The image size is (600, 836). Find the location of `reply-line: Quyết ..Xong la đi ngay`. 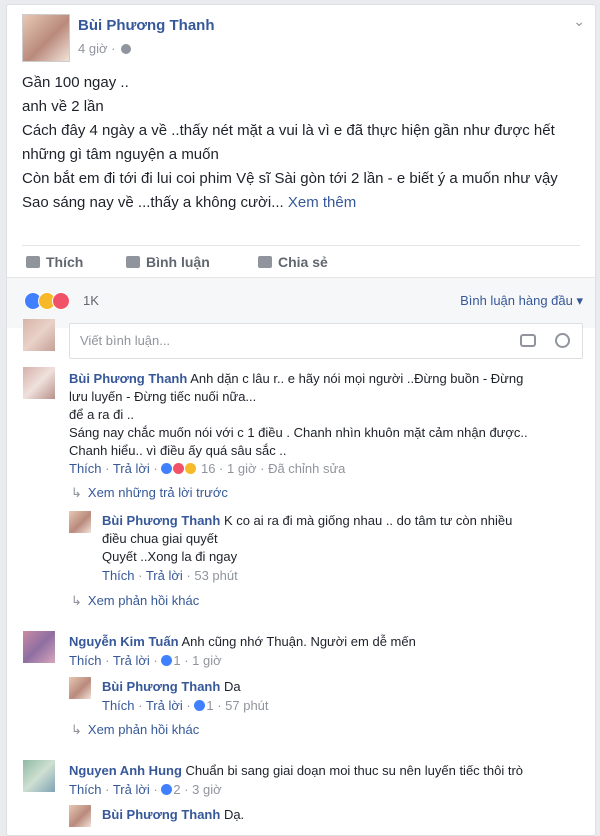

reply-line: Quyết ..Xong la đi ngay is located at coordinates (170, 556).